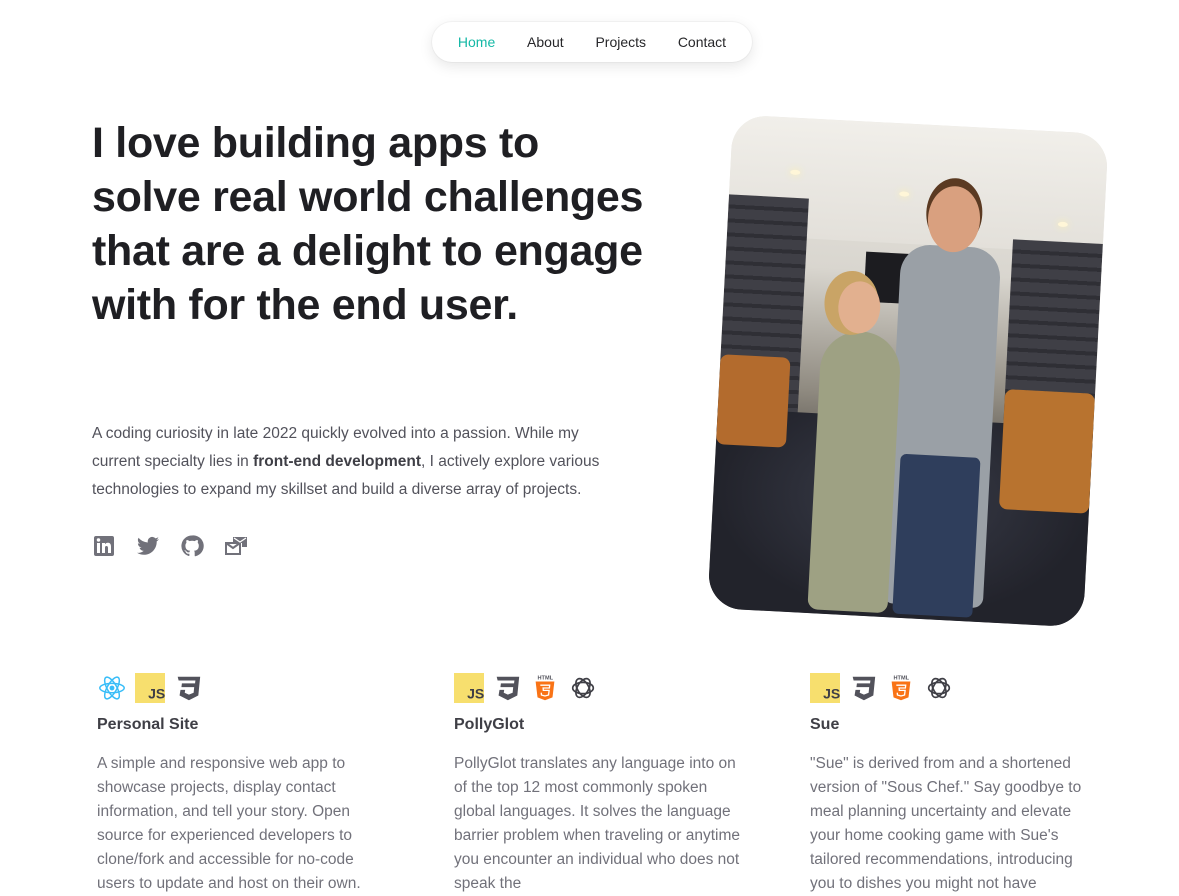  I want to click on nav-contact: Contact, so click(702, 42).